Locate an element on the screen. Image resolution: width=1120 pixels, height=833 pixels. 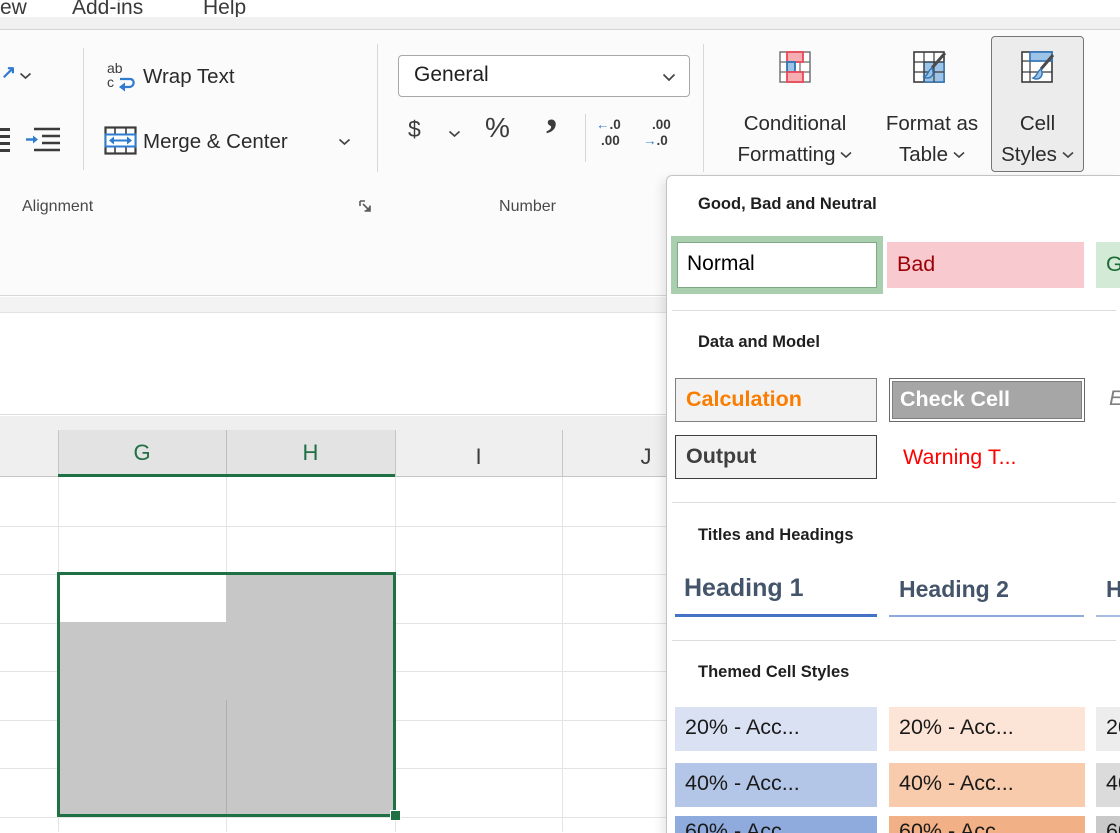
number-group-label: Number is located at coordinates (527, 206).